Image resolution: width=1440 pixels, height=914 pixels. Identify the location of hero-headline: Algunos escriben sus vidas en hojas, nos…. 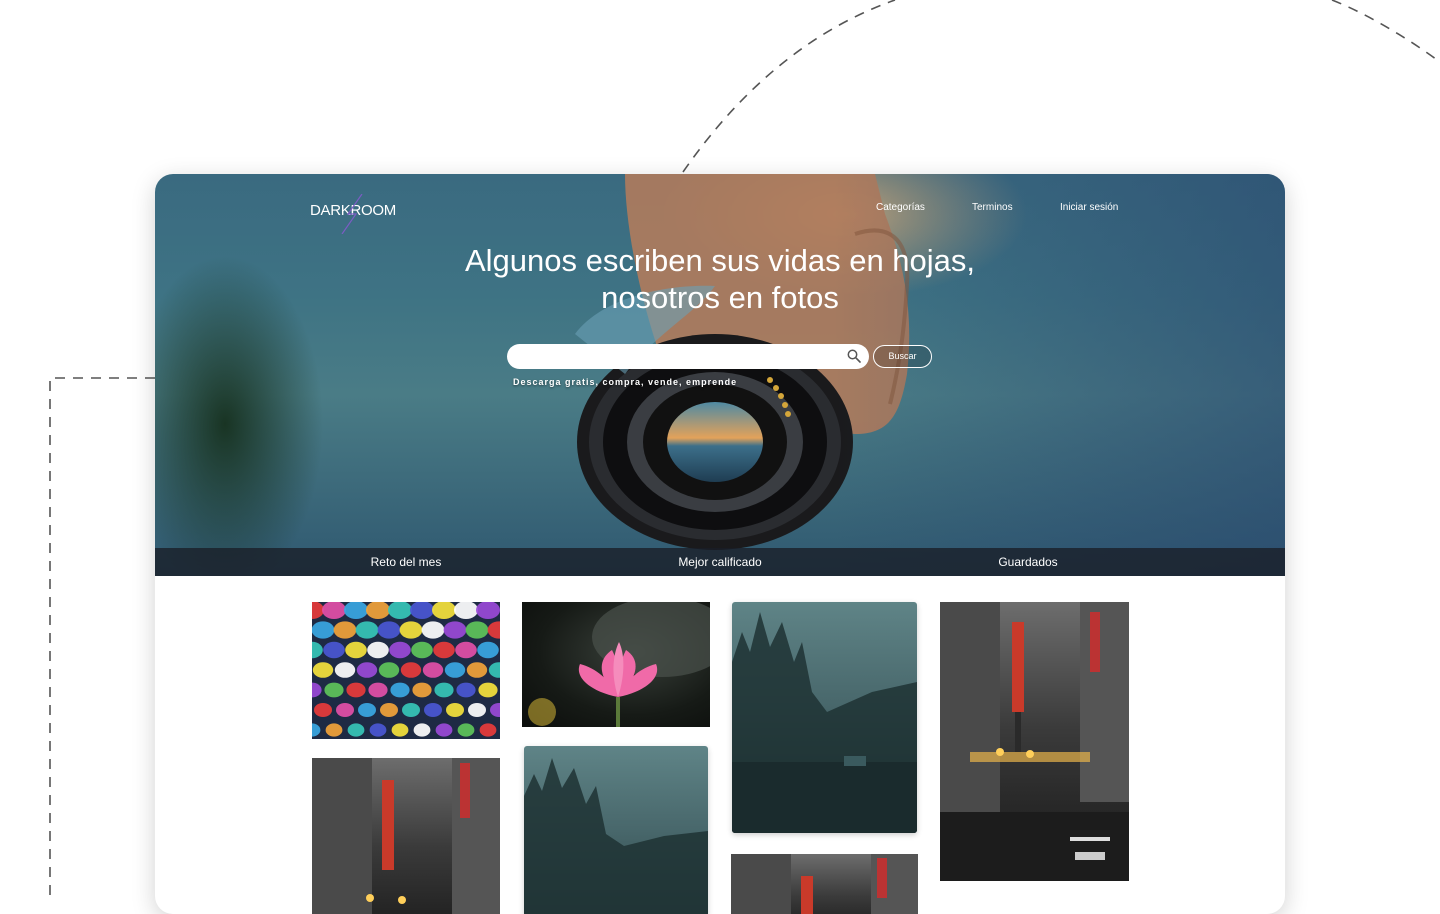
(720, 279).